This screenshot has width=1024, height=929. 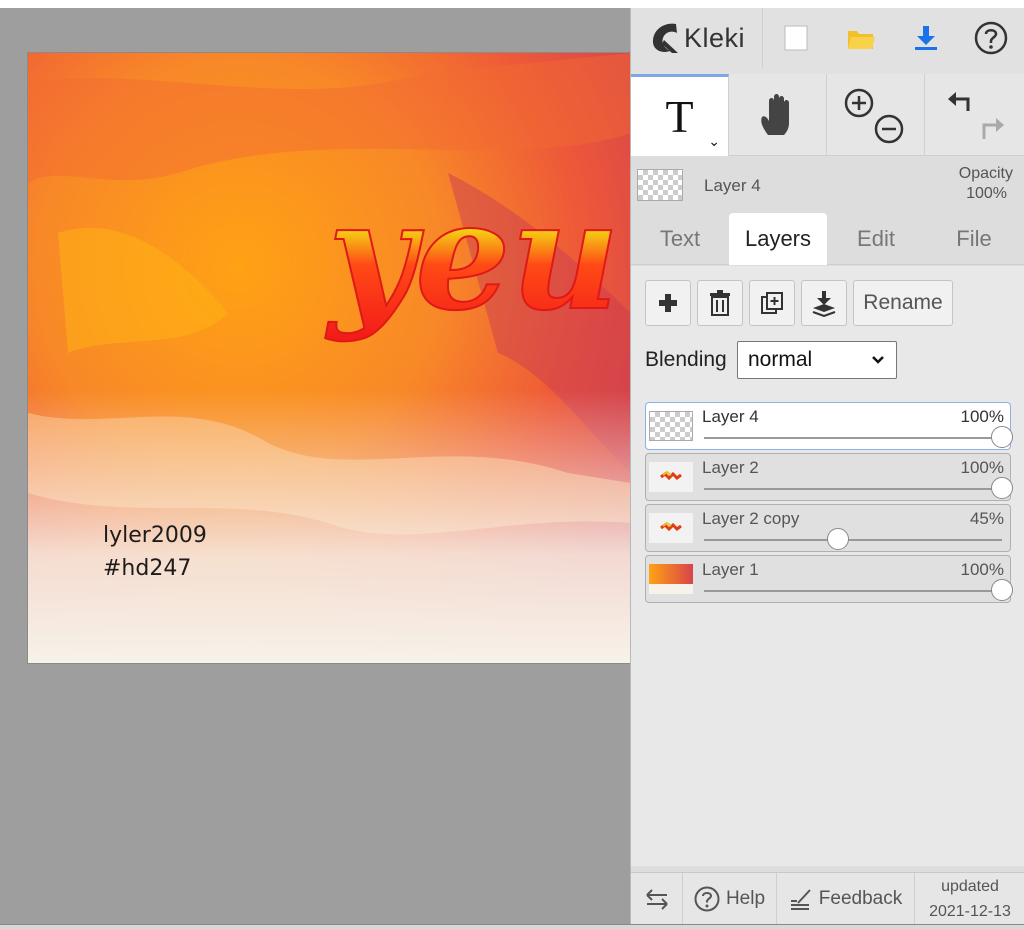 I want to click on undo-redo-button, so click(x=974, y=115).